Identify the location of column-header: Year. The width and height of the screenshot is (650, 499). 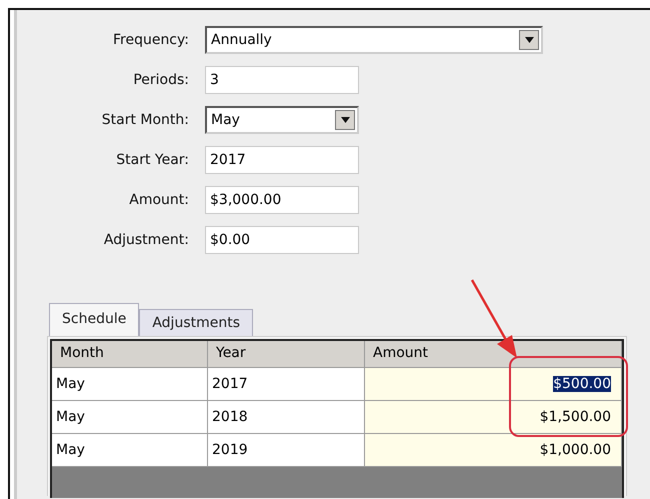
(286, 354).